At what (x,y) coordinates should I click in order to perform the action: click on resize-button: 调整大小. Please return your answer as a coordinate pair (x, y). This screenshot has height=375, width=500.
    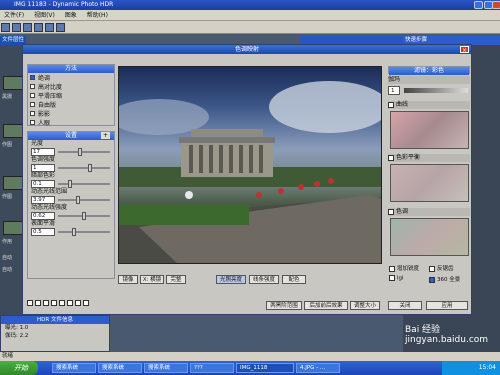
    Looking at the image, I should click on (365, 305).